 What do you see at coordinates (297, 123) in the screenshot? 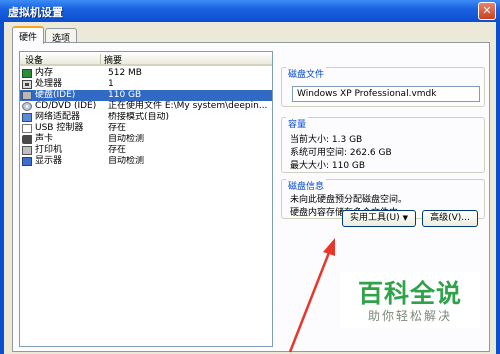
I see `capacity-legend: 容量` at bounding box center [297, 123].